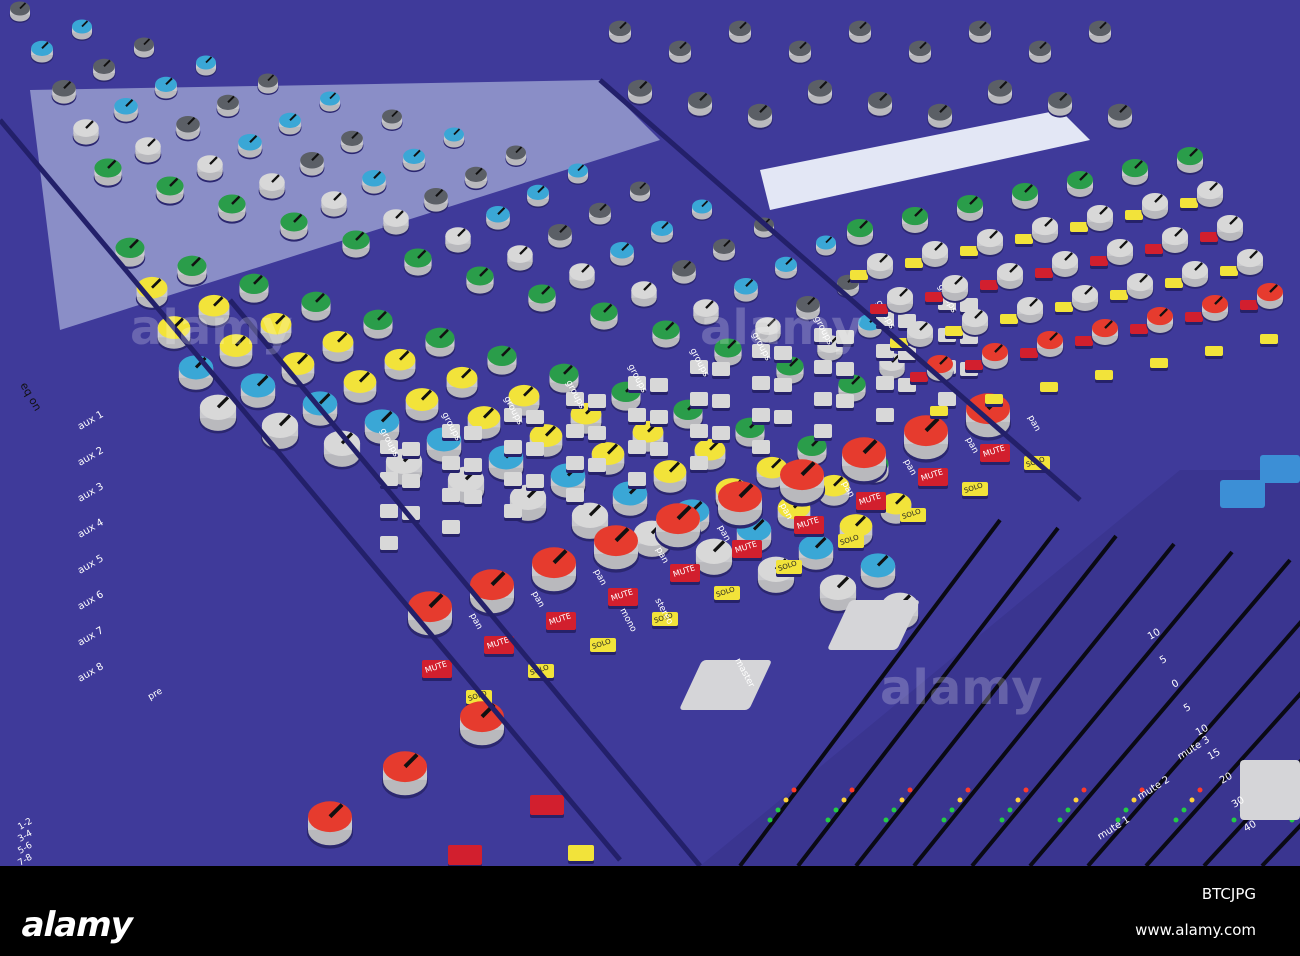  Describe the element at coordinates (547, 805) in the screenshot. I see `mute-button` at that location.